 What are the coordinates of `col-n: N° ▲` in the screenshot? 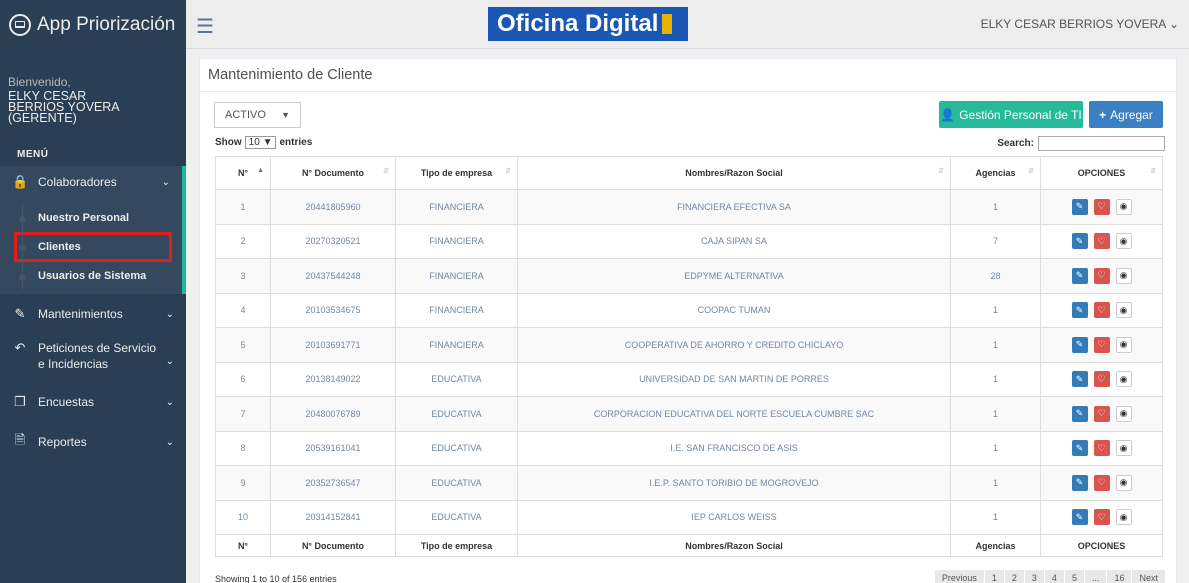 It's located at (243, 173).